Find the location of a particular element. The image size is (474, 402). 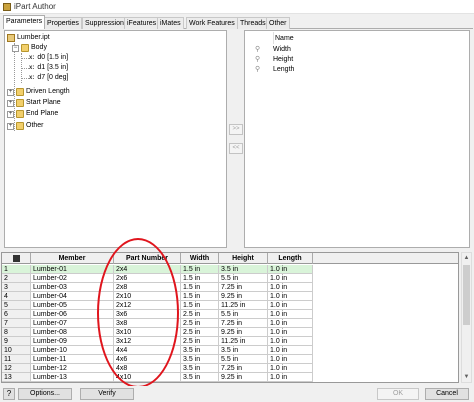

part-number-cell: 3x10 is located at coordinates (147, 332).